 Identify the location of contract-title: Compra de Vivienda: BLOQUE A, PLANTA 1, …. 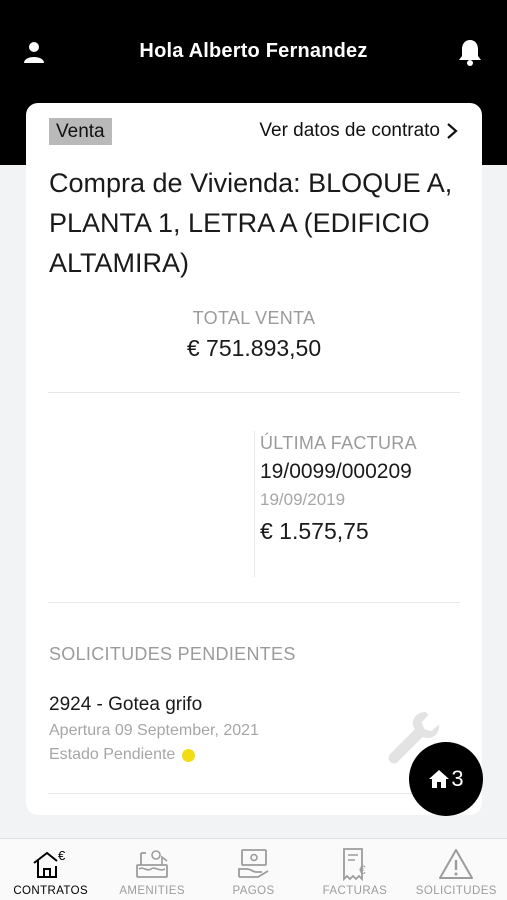
(251, 223).